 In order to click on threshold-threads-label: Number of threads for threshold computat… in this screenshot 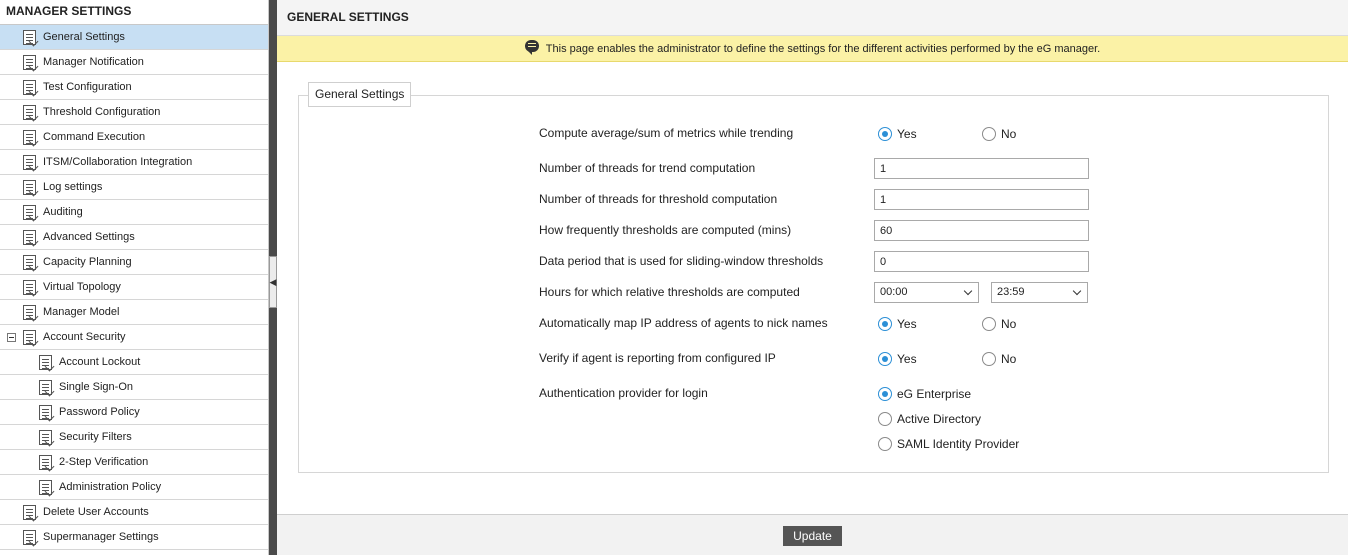, I will do `click(658, 199)`.